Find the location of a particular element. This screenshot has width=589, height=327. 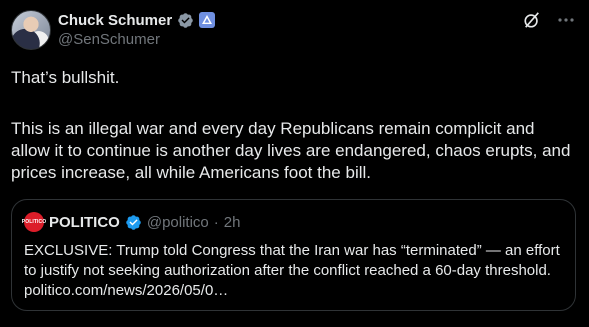

grok-icon is located at coordinates (532, 20).